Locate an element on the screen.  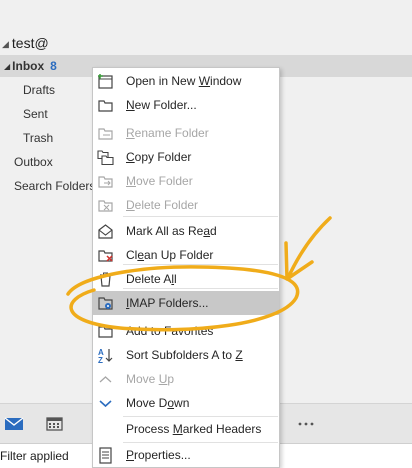
delete-folder-icon is located at coordinates (105, 205).